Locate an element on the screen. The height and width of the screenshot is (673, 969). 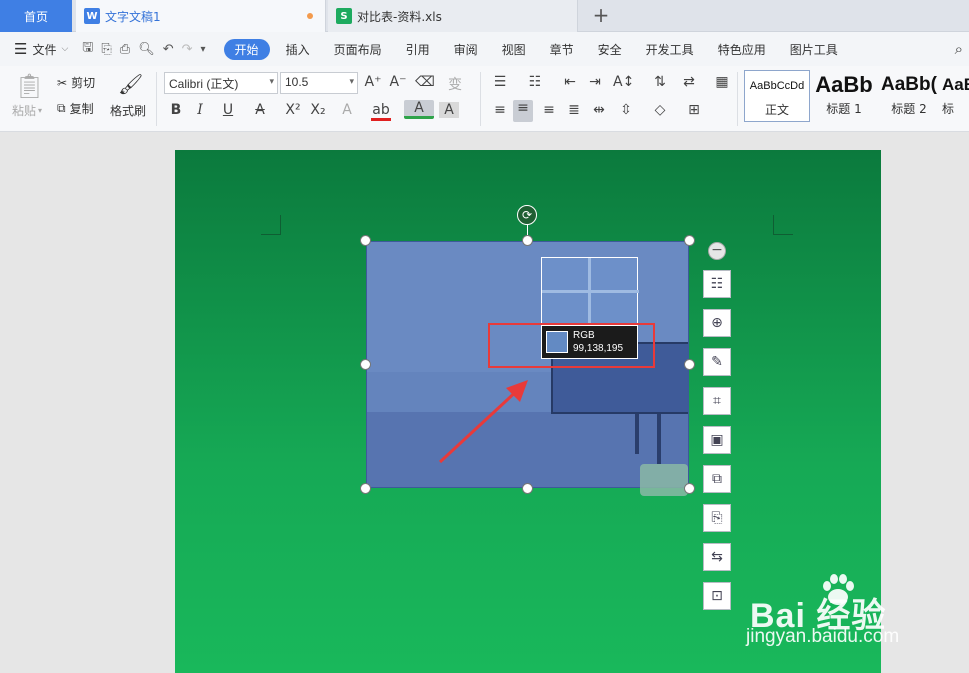
clear-format-eraser-icon: ⌫ is located at coordinates (425, 82).